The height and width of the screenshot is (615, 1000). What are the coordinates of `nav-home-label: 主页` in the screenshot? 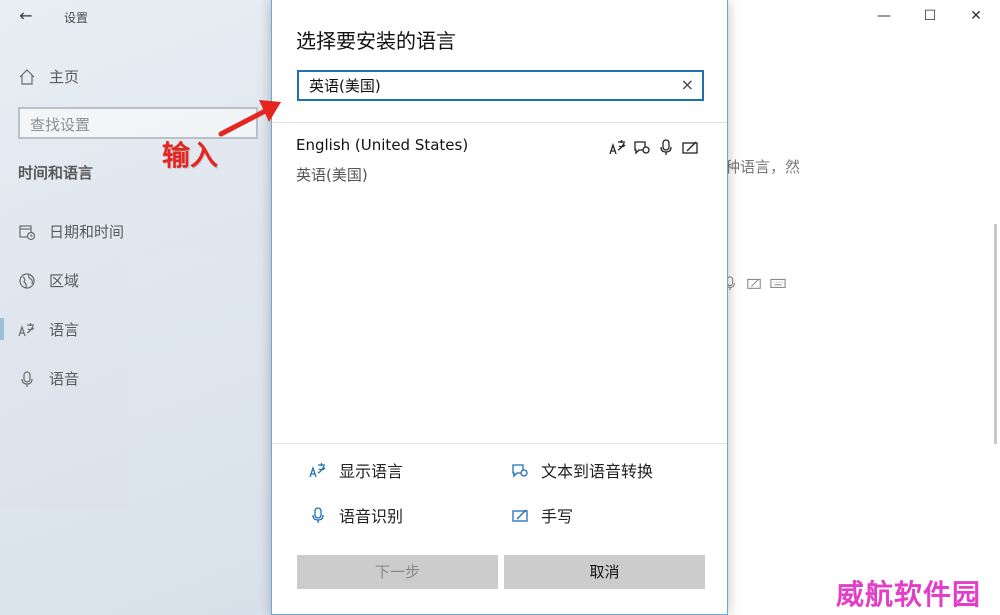 It's located at (64, 77).